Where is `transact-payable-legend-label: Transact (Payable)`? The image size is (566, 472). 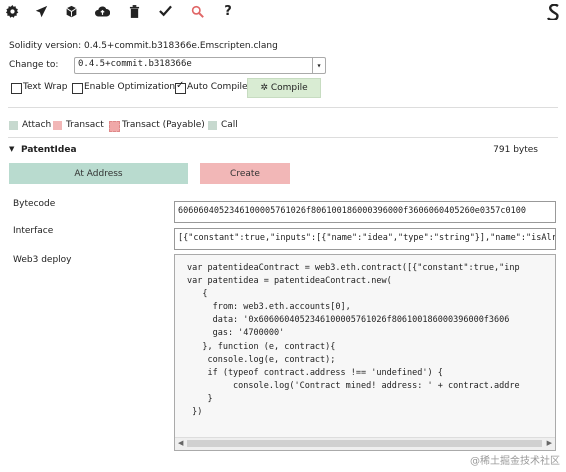
transact-payable-legend-label: Transact (Payable) is located at coordinates (163, 125).